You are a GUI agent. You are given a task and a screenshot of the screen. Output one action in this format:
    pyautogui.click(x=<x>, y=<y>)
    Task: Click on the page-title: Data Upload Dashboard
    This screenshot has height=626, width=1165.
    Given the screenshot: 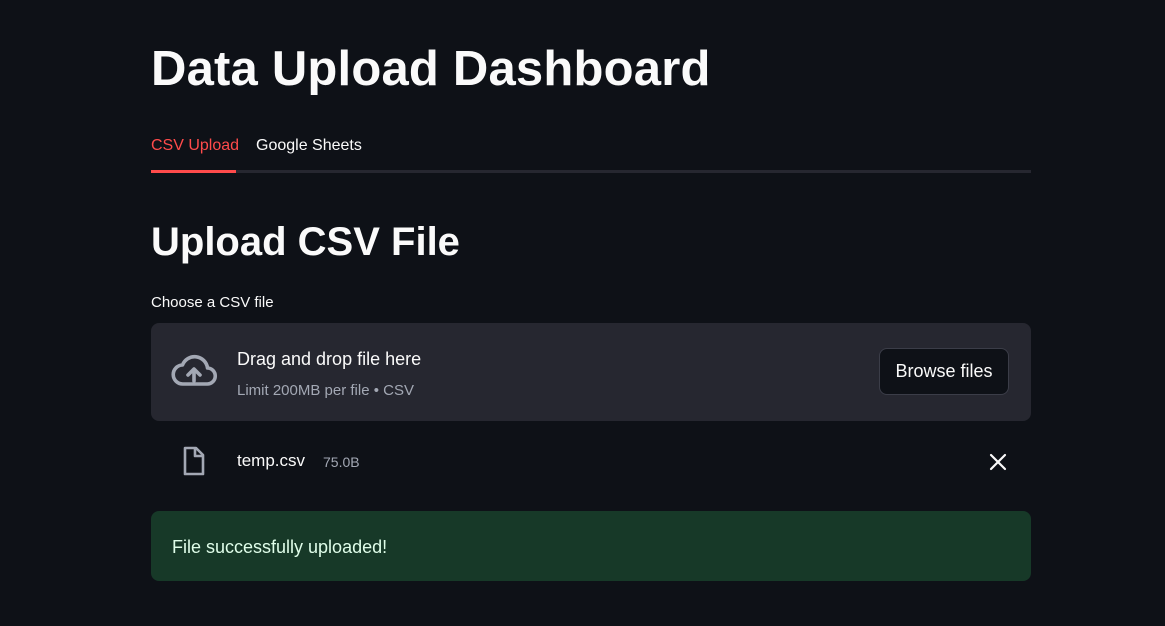 What is the action you would take?
    pyautogui.click(x=431, y=69)
    